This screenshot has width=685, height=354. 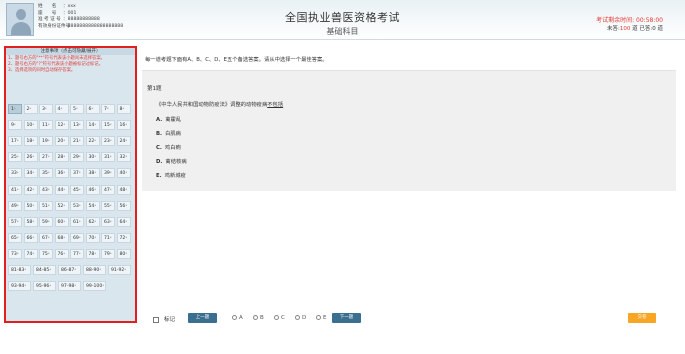 What do you see at coordinates (19, 286) in the screenshot?
I see `question-group-button: 93-94*` at bounding box center [19, 286].